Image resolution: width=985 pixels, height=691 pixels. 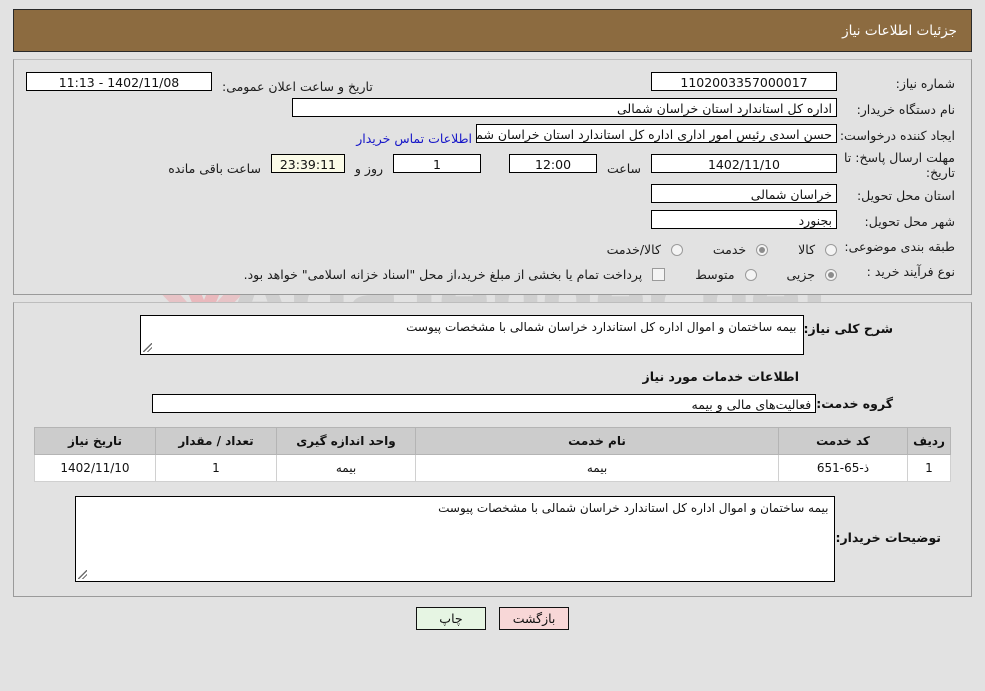 I want to click on process-option-jozee: جزیی, so click(x=811, y=274).